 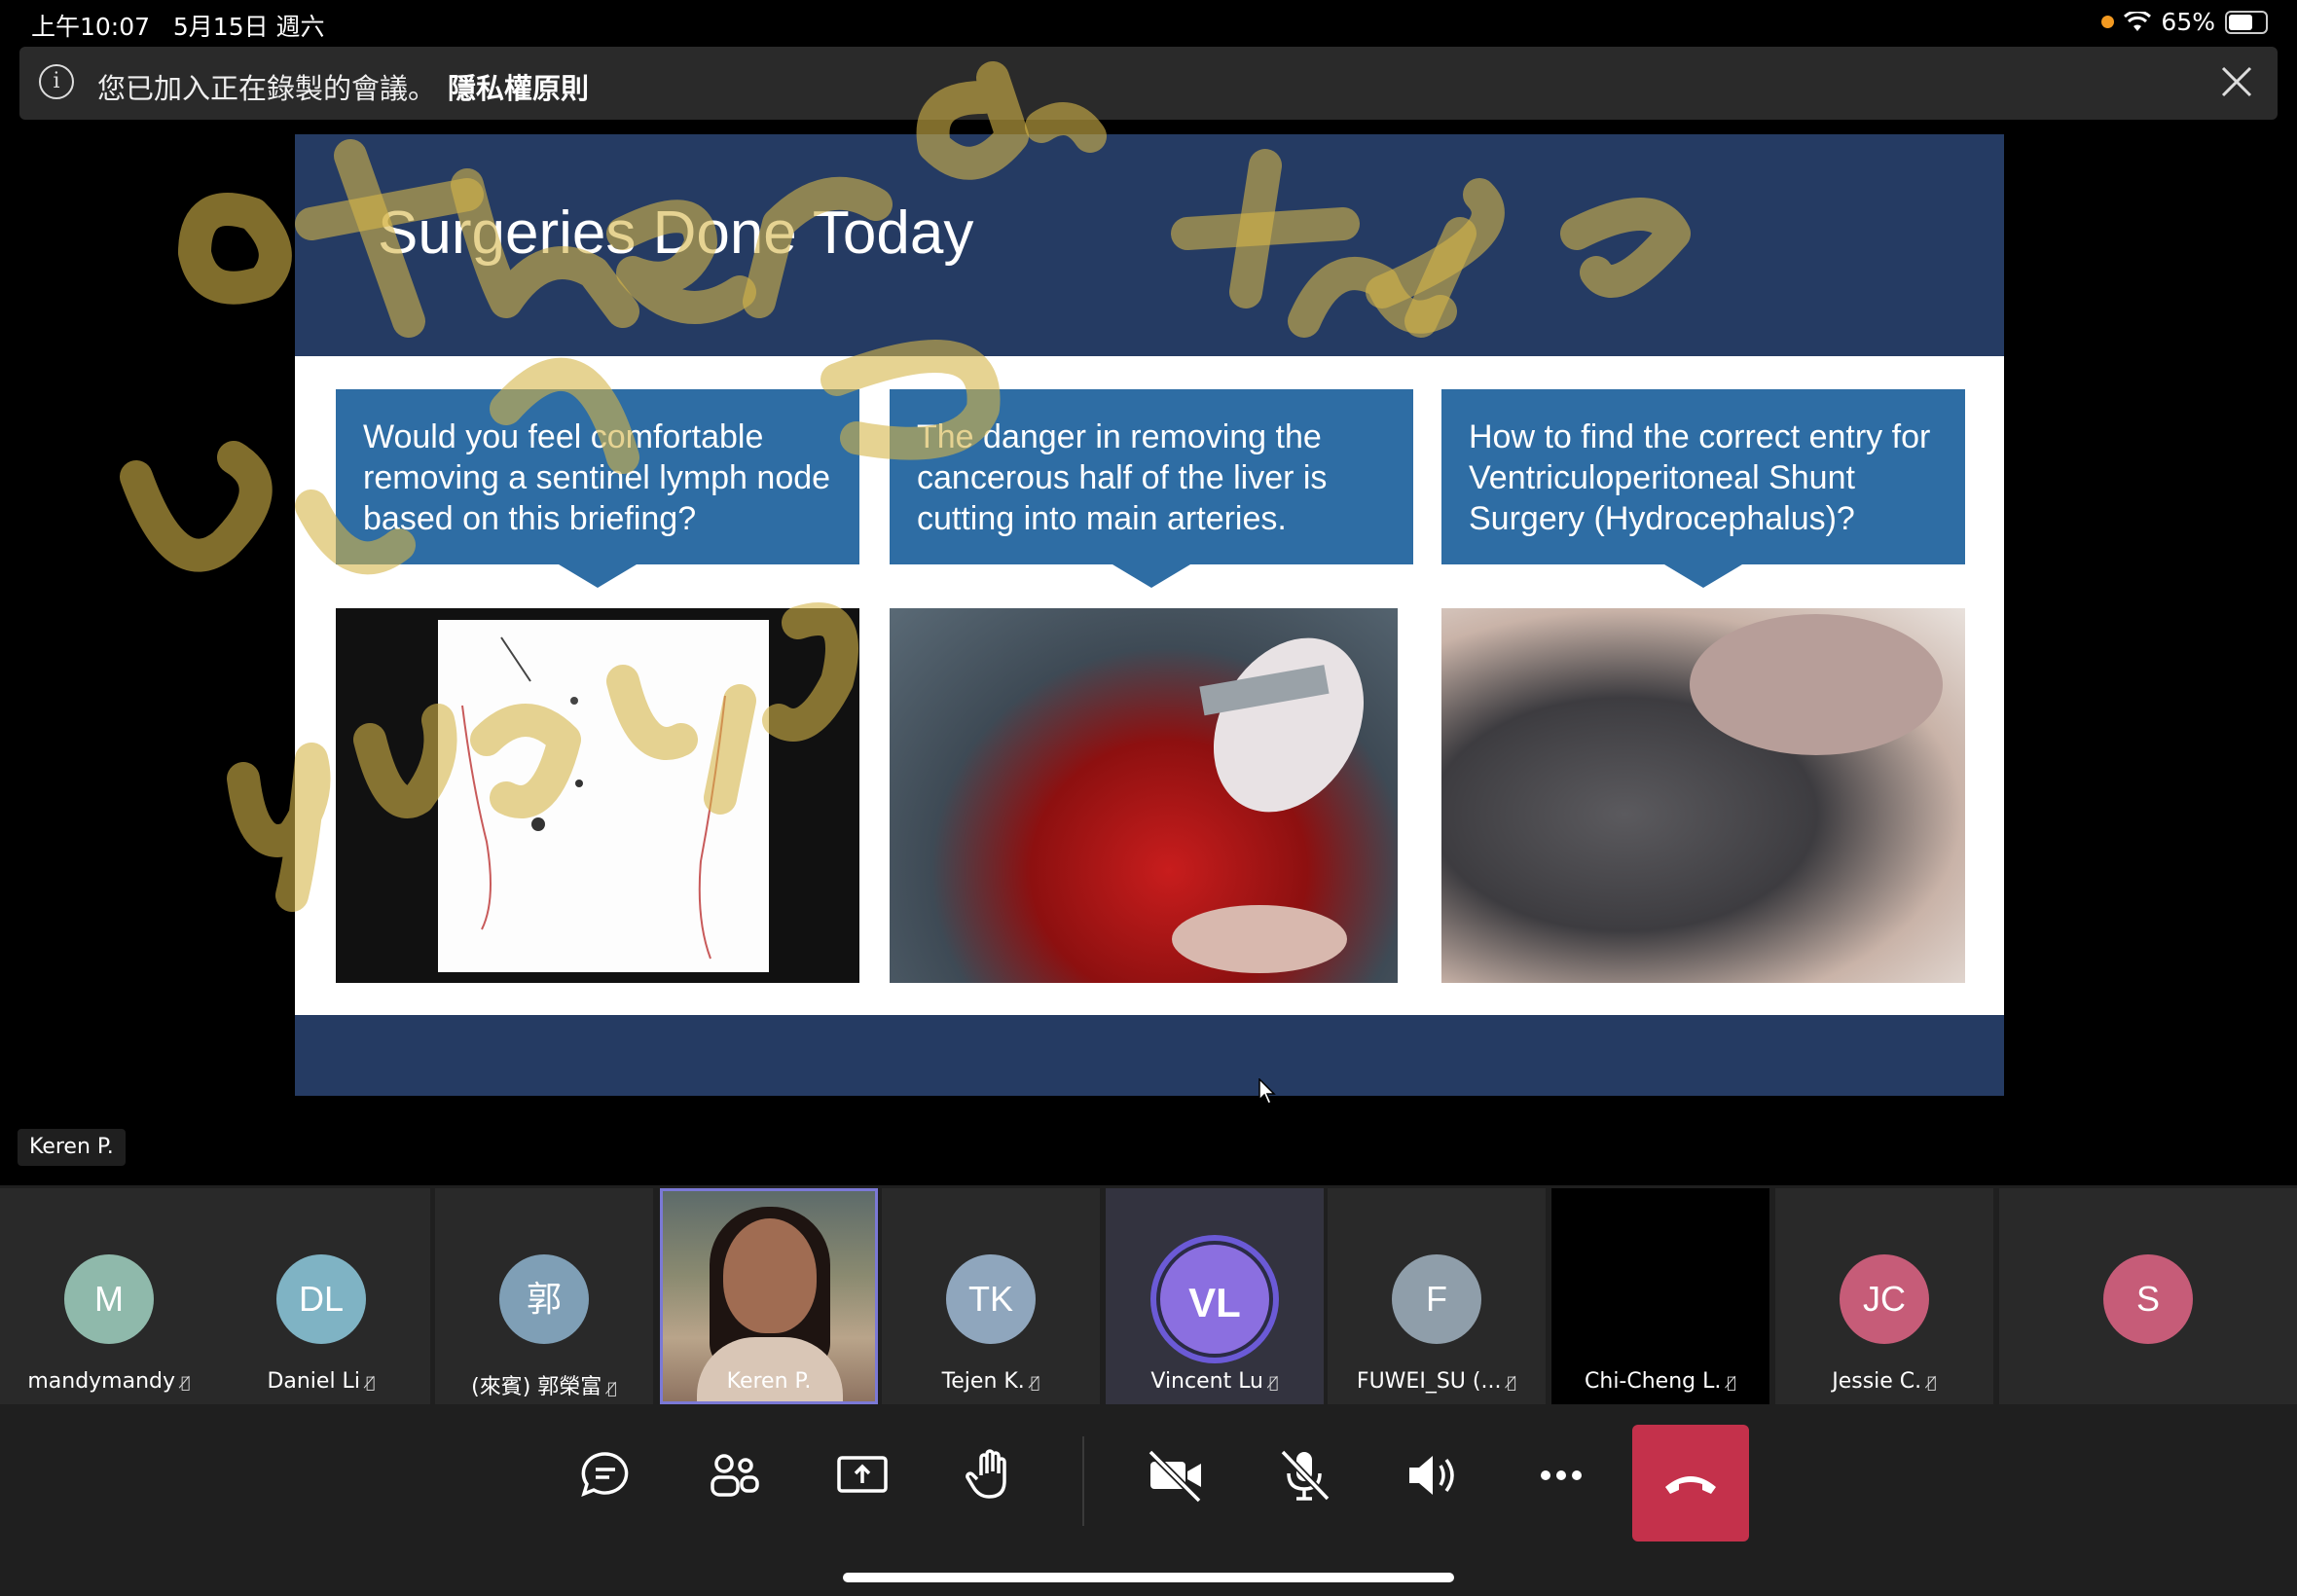 I want to click on slide-title: Surgeries Done Today, so click(x=676, y=233).